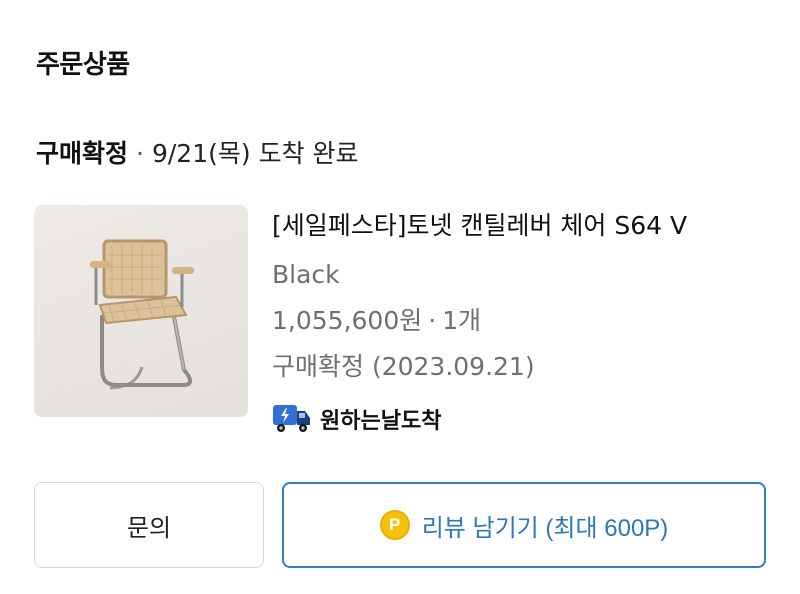 The width and height of the screenshot is (800, 594). I want to click on product-name: [세일페스타]토넷 캔틸레버 체어 S64 V, so click(479, 225).